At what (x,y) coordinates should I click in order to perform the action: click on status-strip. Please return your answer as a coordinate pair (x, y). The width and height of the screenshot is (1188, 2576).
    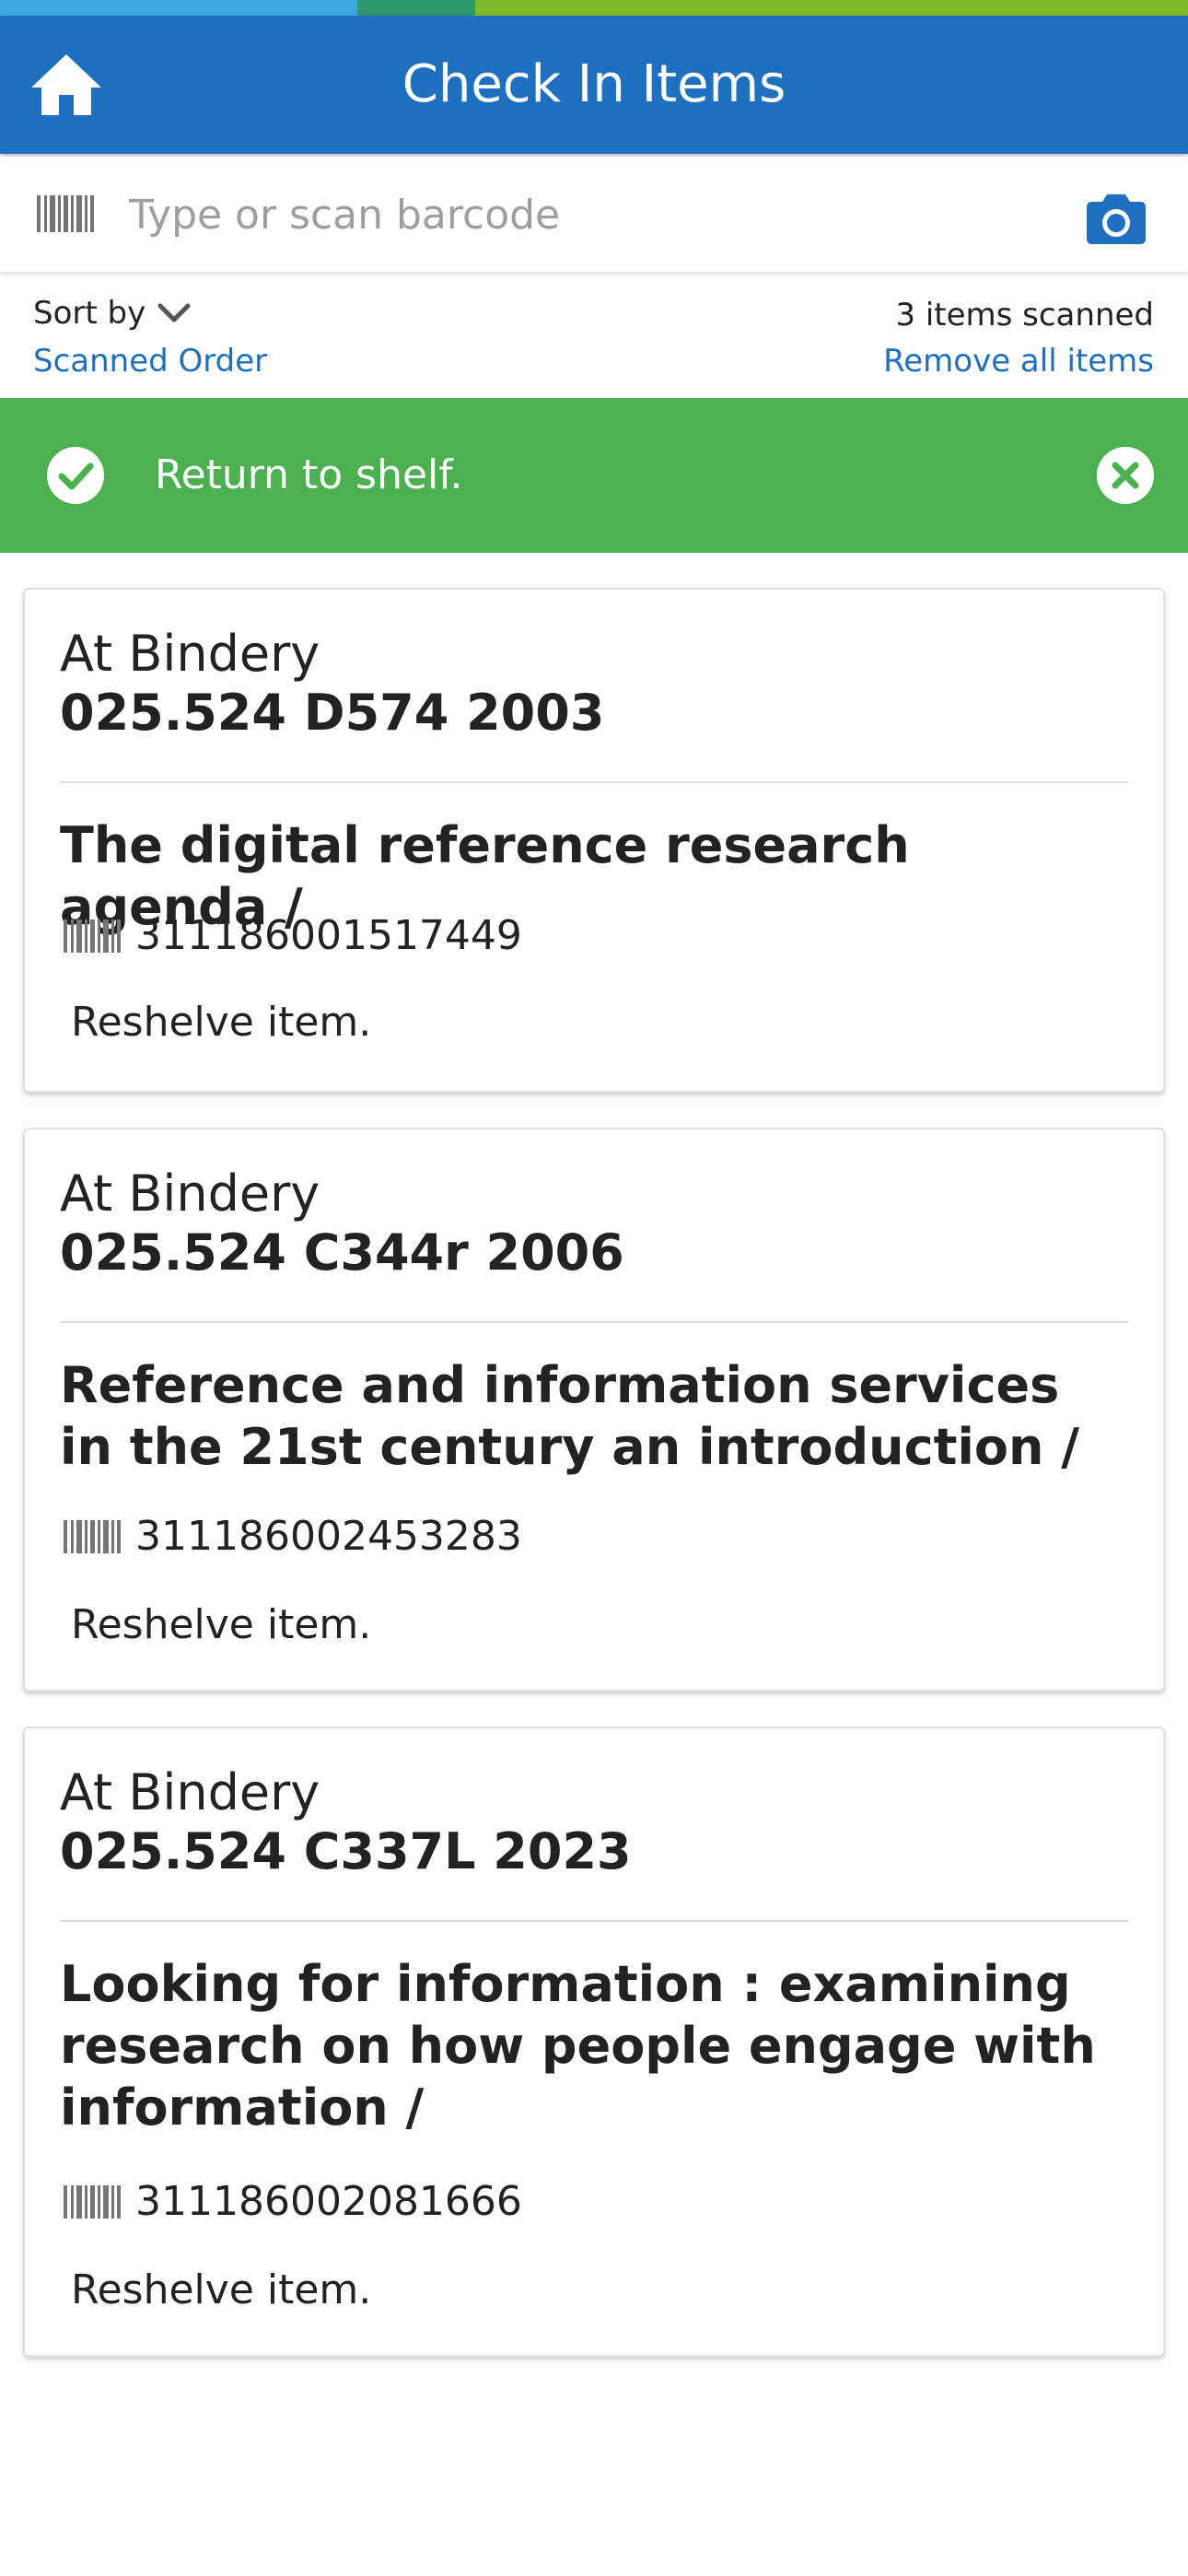
    Looking at the image, I should click on (594, 8).